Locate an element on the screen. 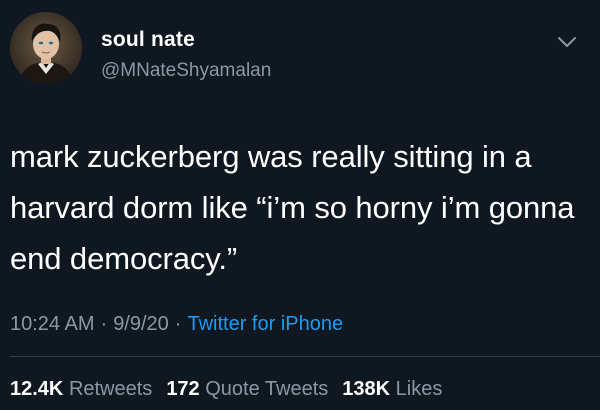  likes-label: Likes is located at coordinates (419, 389).